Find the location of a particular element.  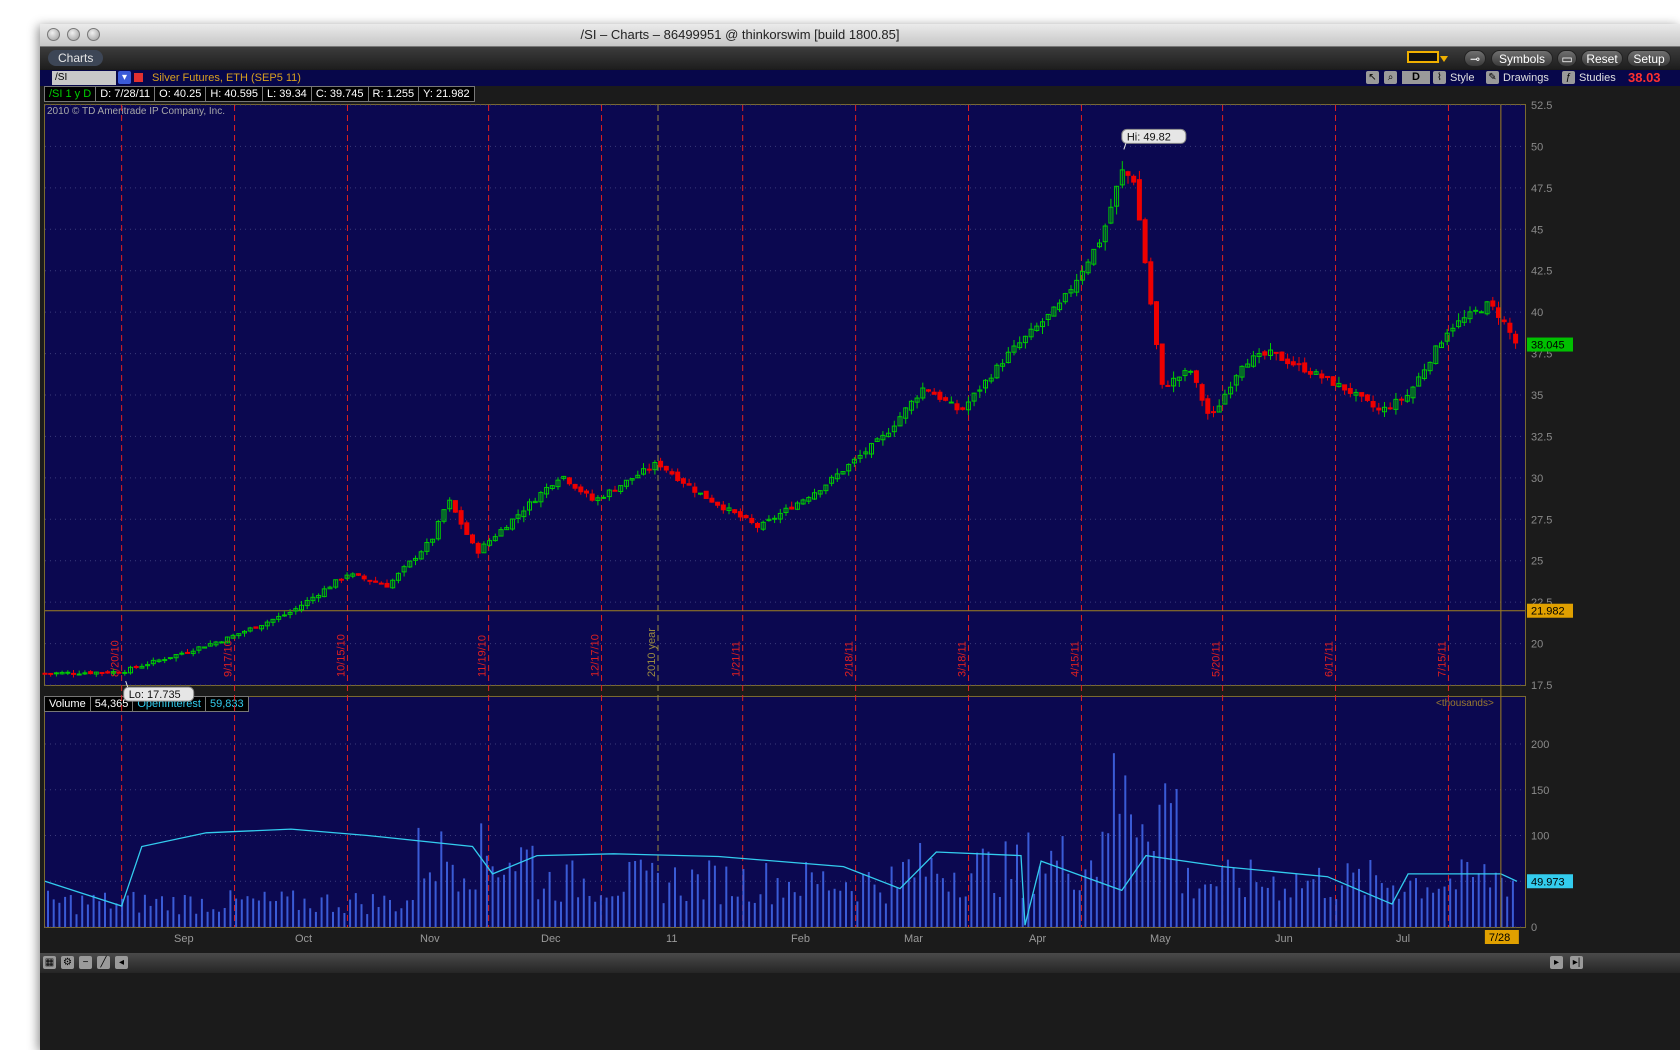

line-tool-icon: ╱ is located at coordinates (103, 962).